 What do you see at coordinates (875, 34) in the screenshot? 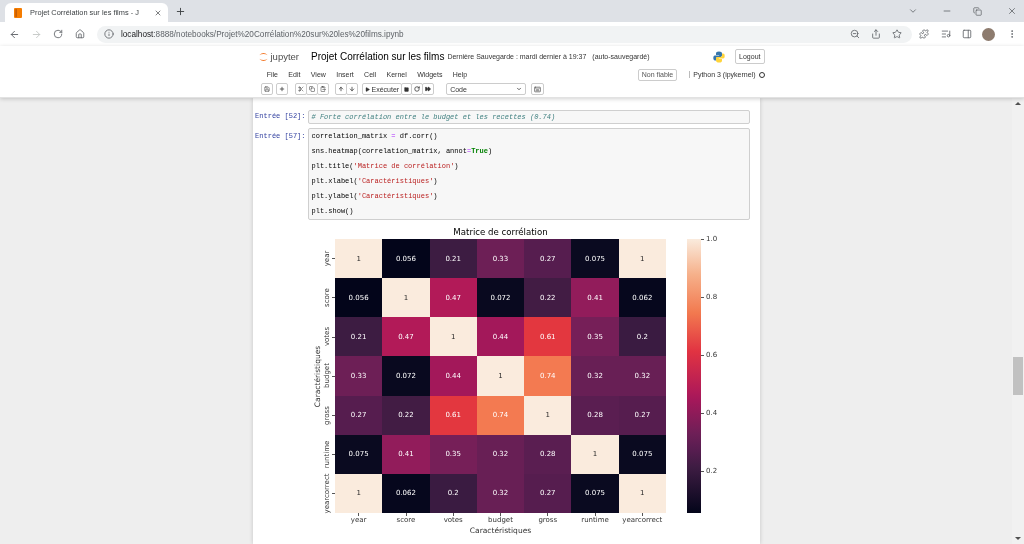
I see `share-icon` at bounding box center [875, 34].